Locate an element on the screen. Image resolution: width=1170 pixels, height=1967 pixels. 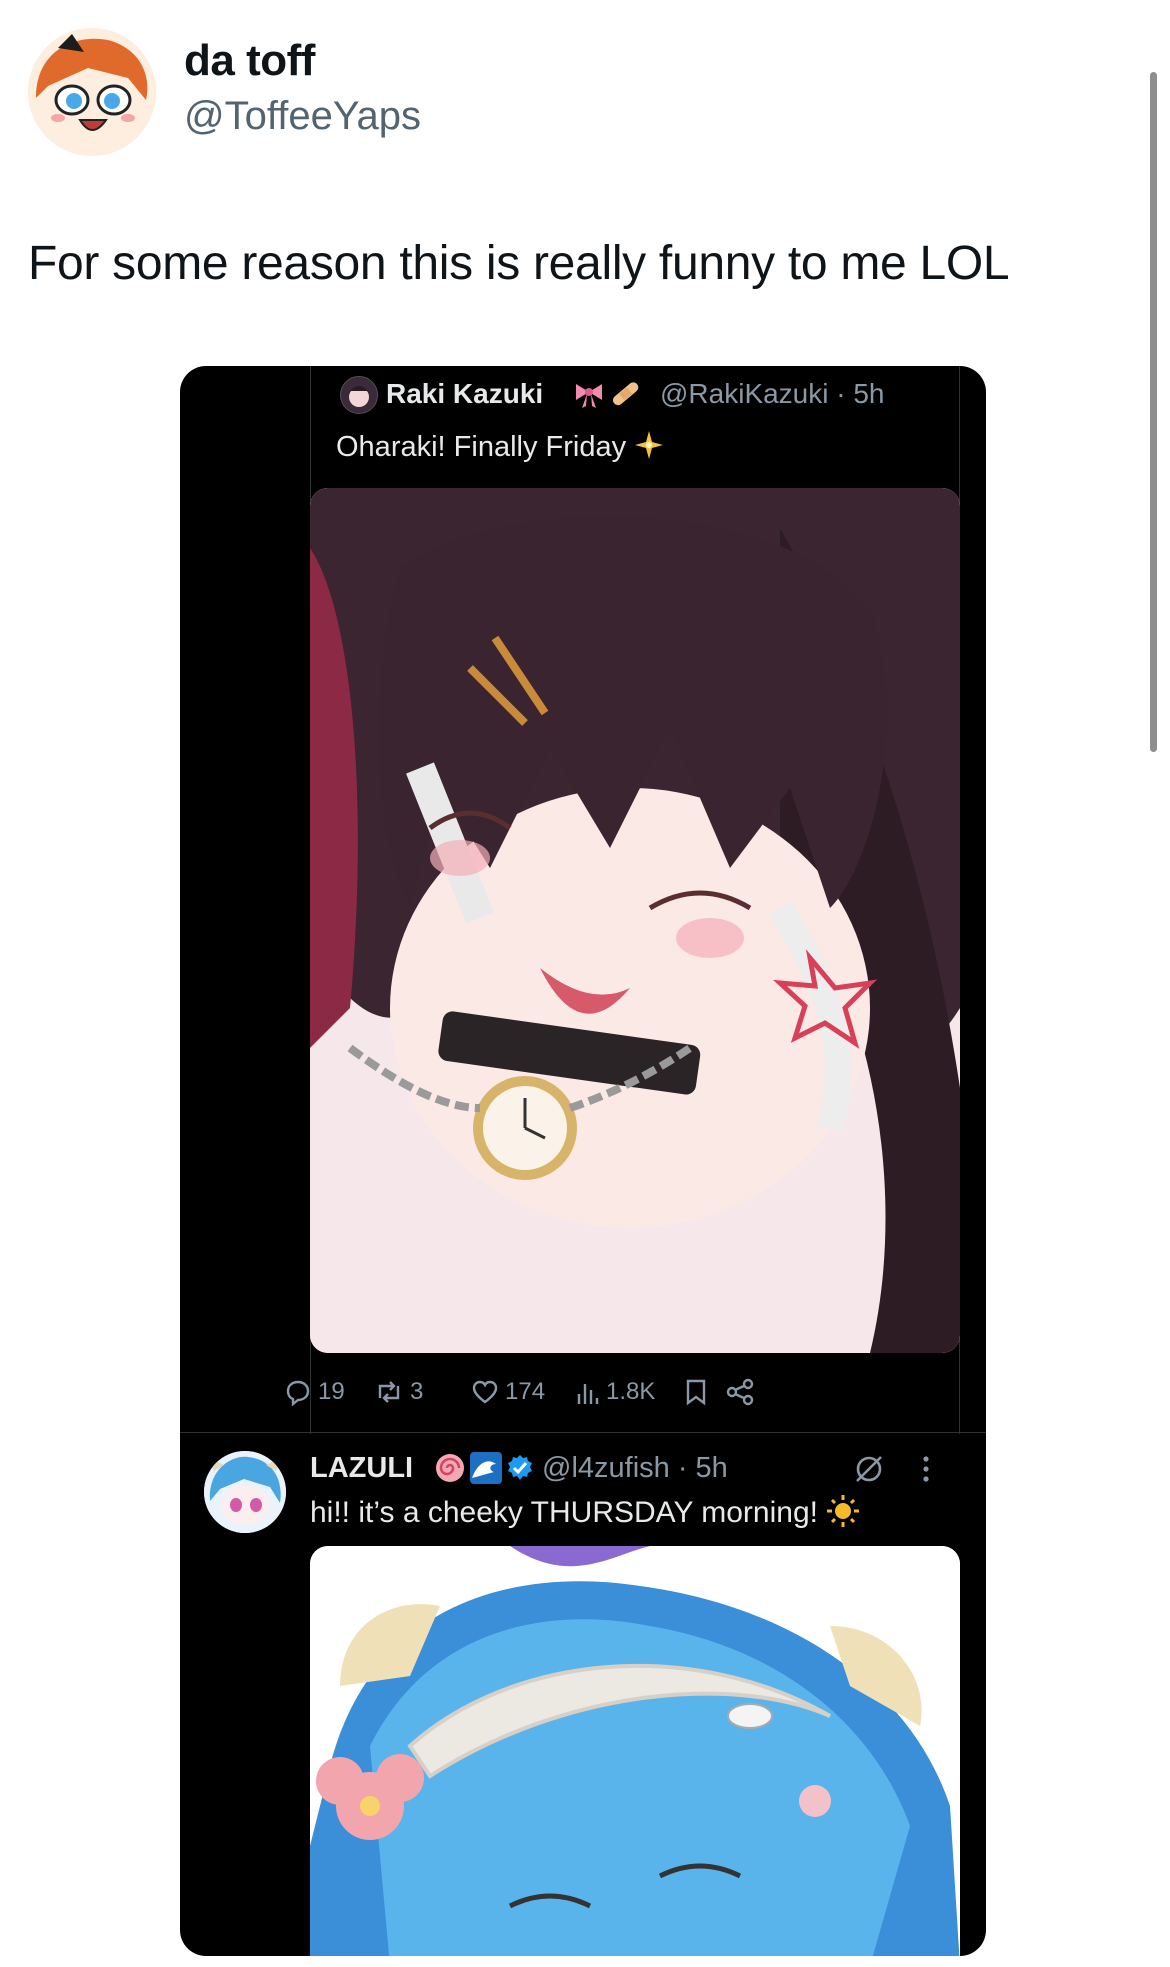
repost-icon is located at coordinates (389, 1392).